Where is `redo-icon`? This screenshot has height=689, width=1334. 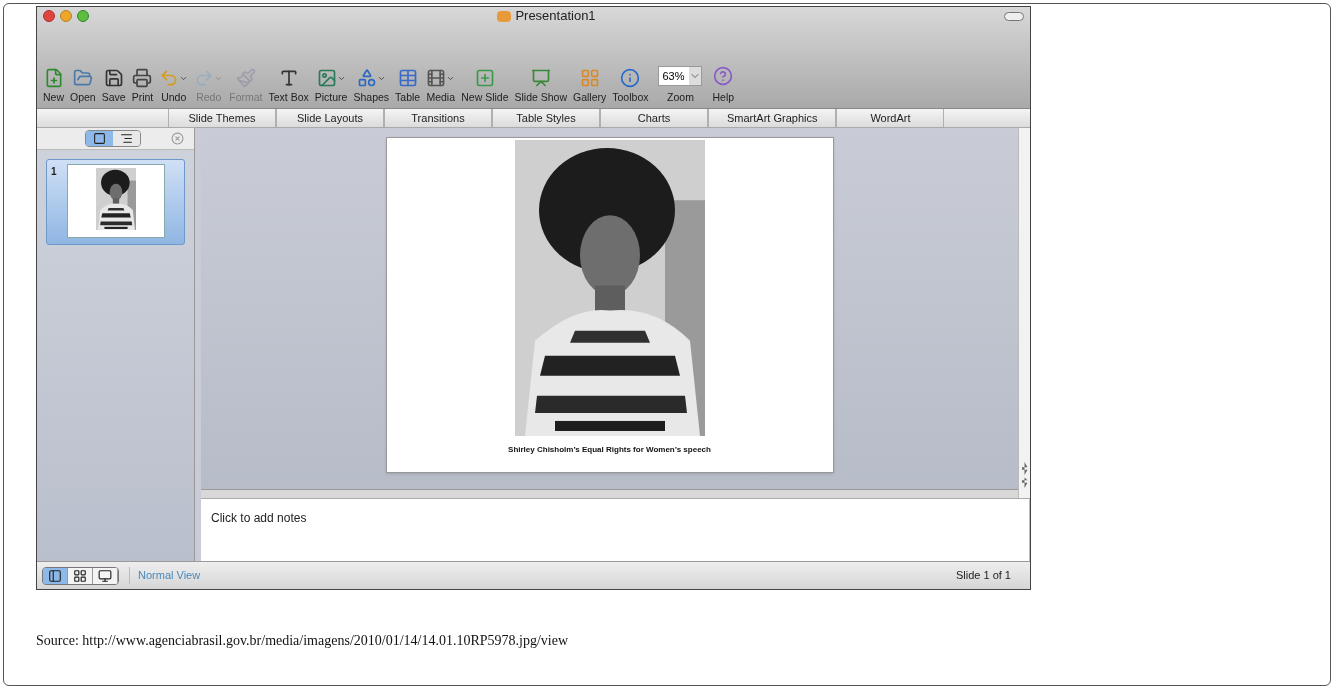 redo-icon is located at coordinates (204, 78).